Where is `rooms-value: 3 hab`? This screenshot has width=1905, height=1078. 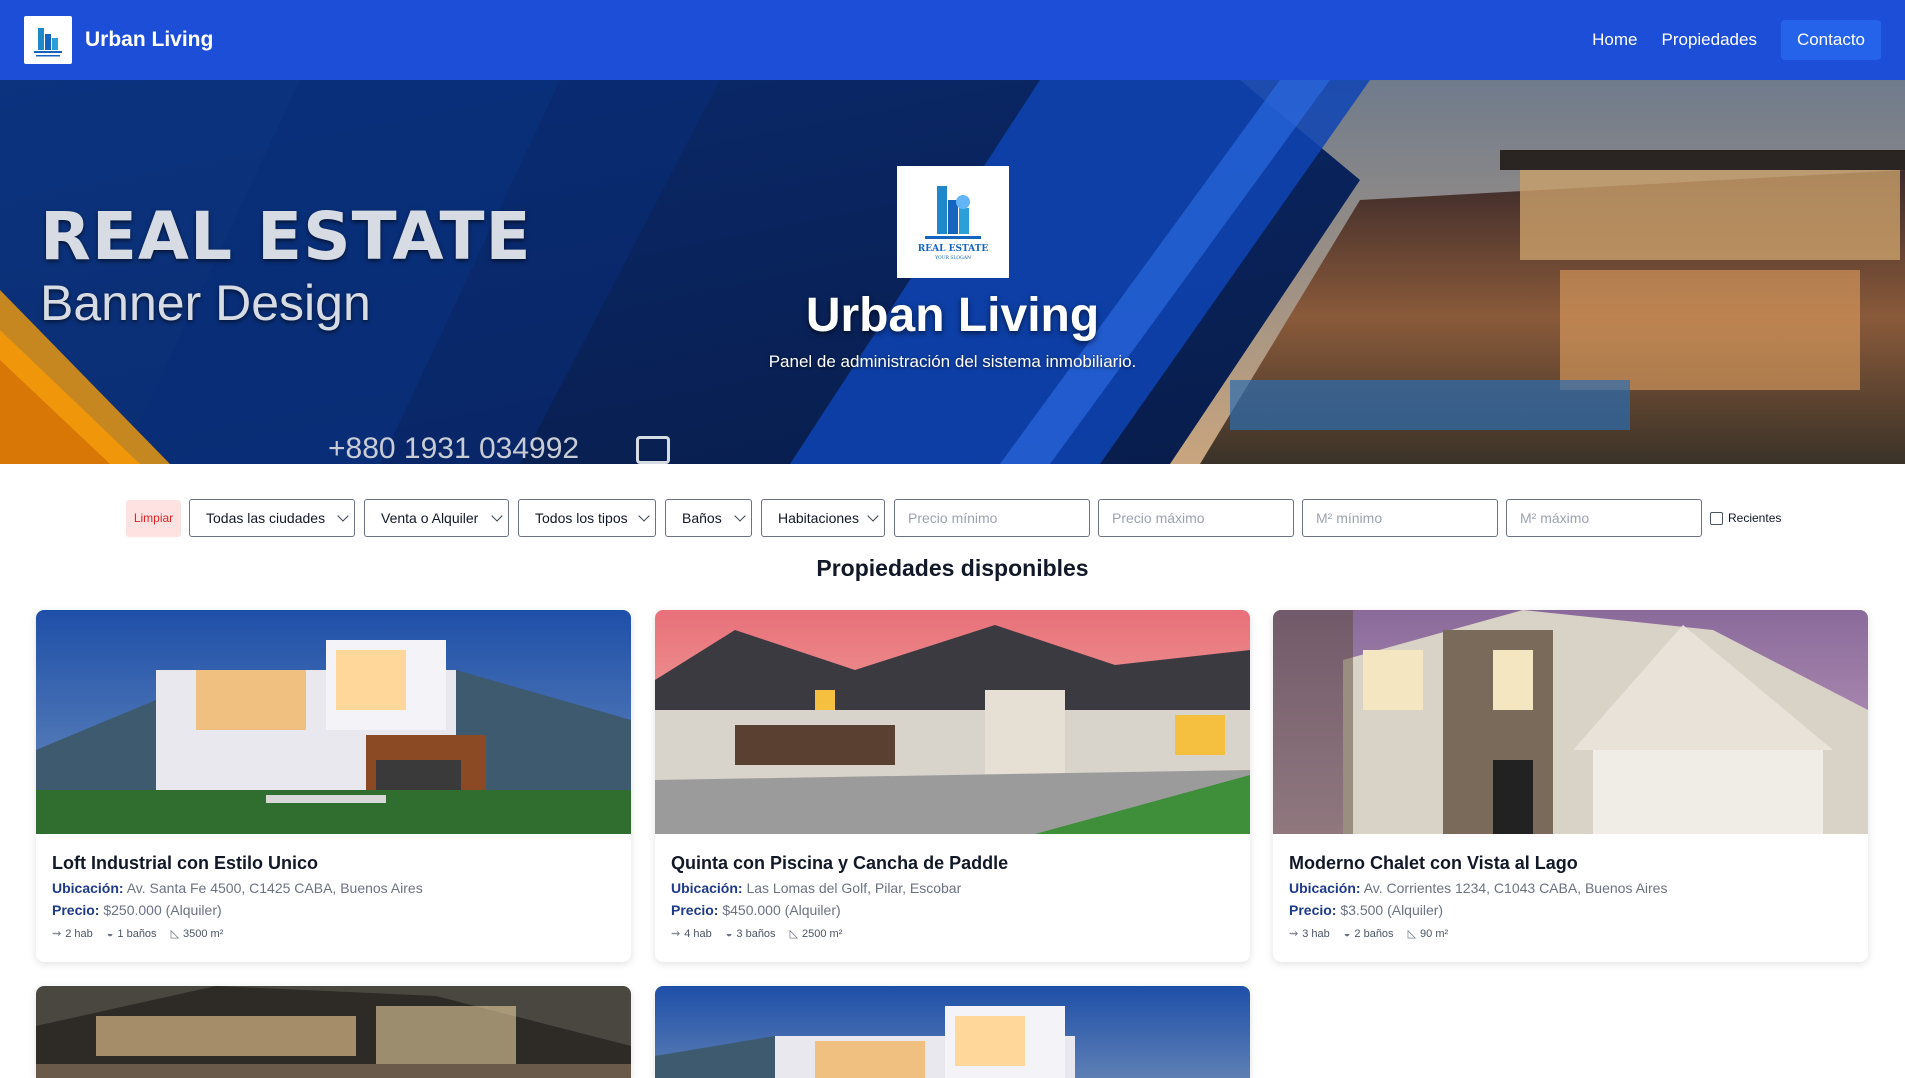 rooms-value: 3 hab is located at coordinates (1316, 933).